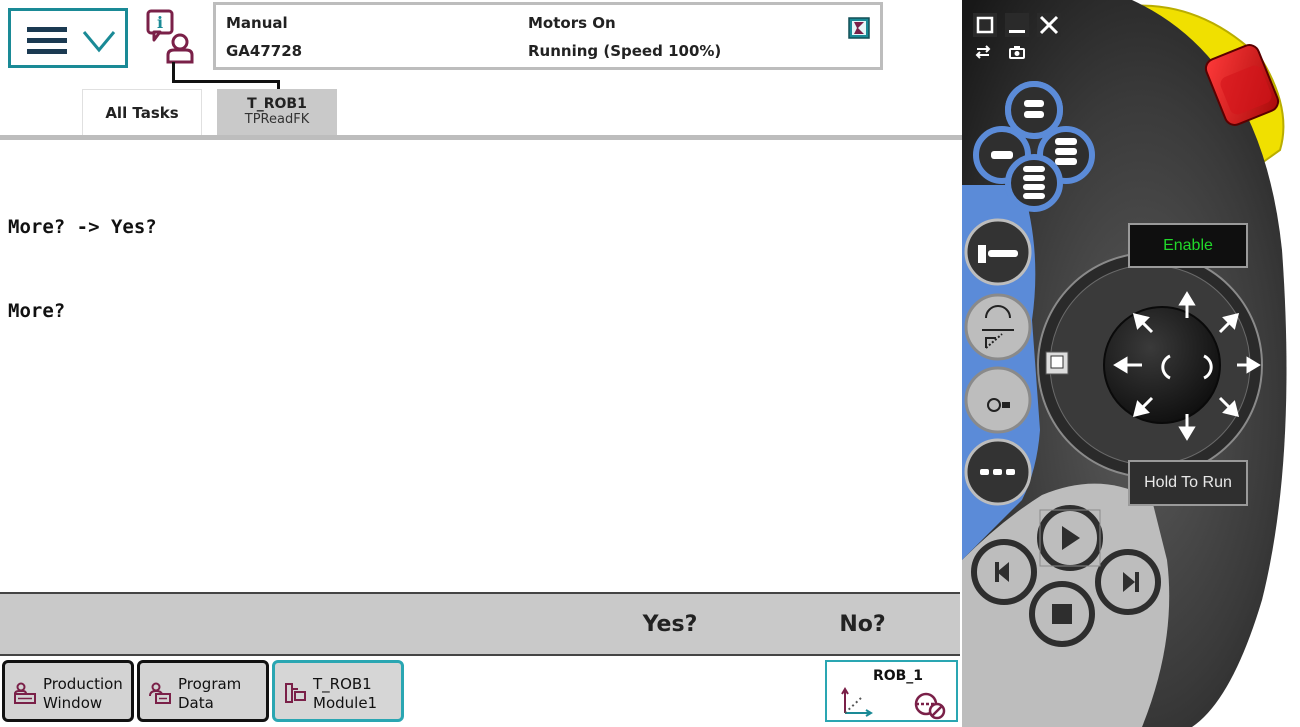 This screenshot has width=1300, height=727. What do you see at coordinates (82, 227) in the screenshot?
I see `console-line: More? -> Yes?` at bounding box center [82, 227].